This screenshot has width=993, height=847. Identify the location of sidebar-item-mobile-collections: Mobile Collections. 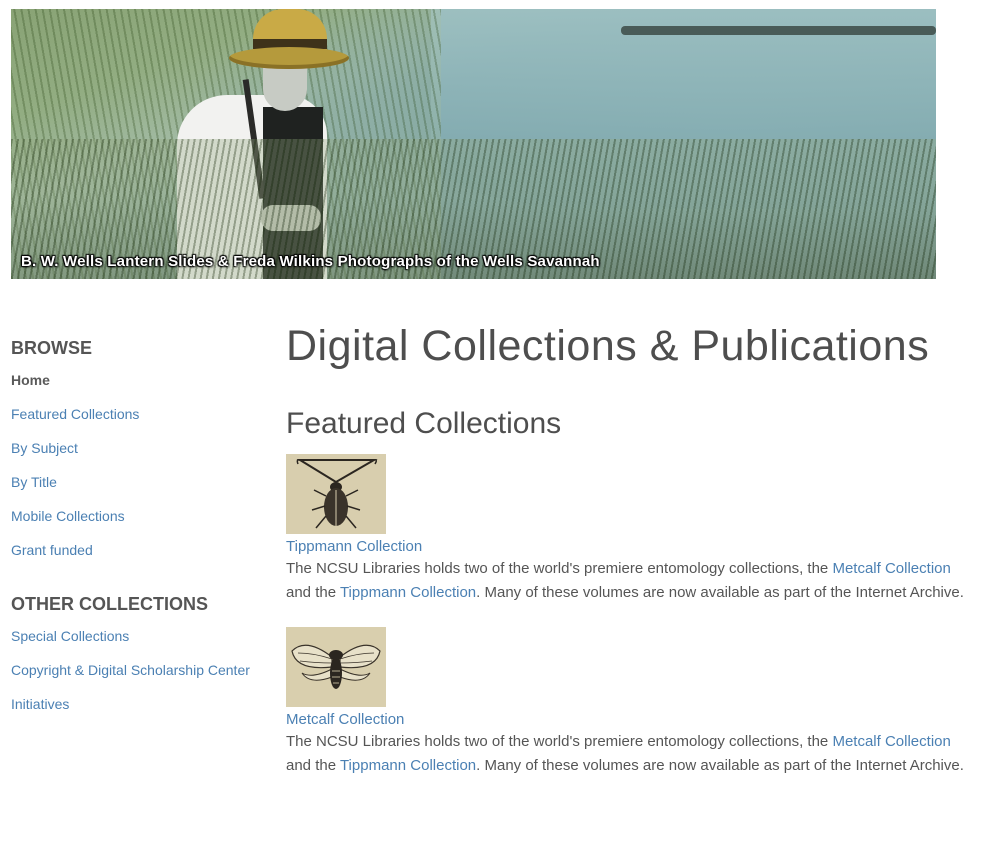
(131, 516).